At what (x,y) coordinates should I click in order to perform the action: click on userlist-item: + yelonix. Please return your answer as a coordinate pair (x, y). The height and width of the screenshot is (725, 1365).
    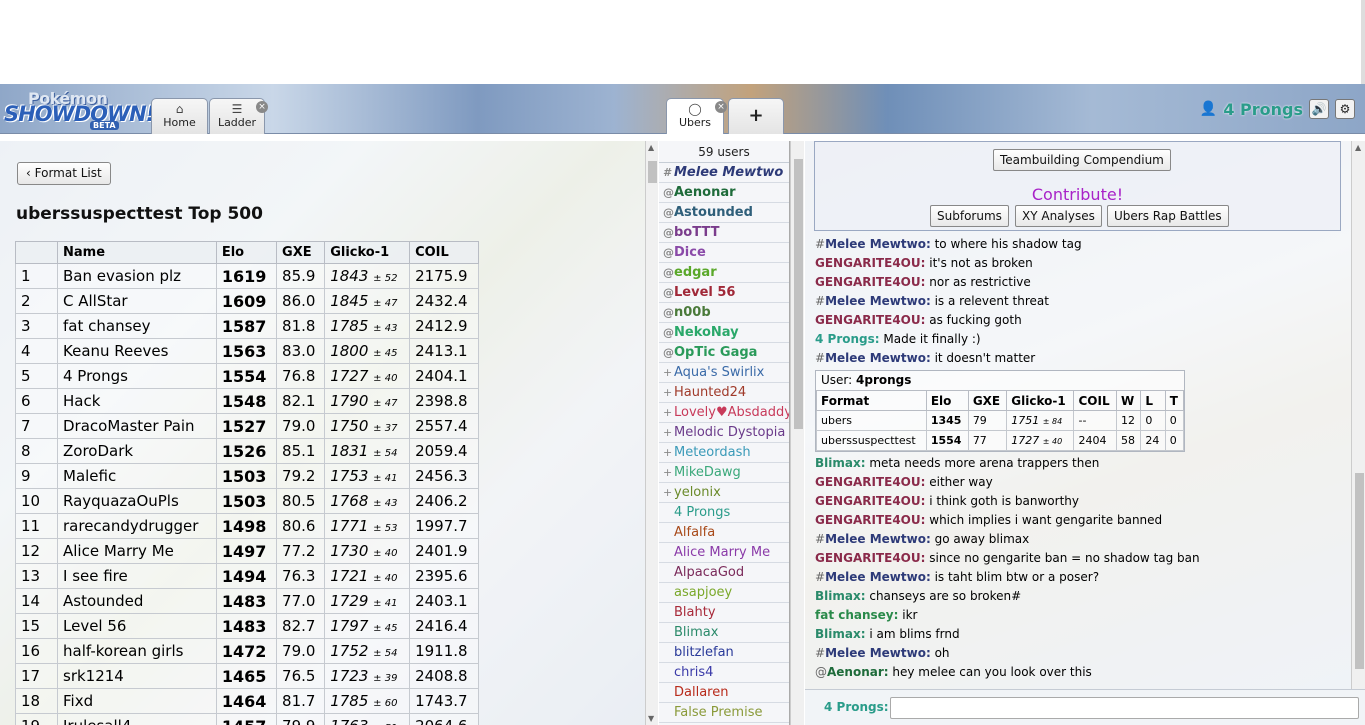
    Looking at the image, I should click on (724, 493).